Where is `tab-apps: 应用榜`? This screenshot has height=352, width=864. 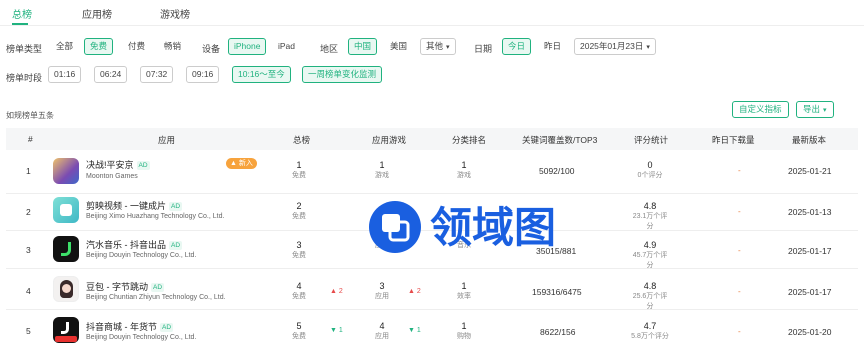
tab-apps: 应用榜 is located at coordinates (97, 13).